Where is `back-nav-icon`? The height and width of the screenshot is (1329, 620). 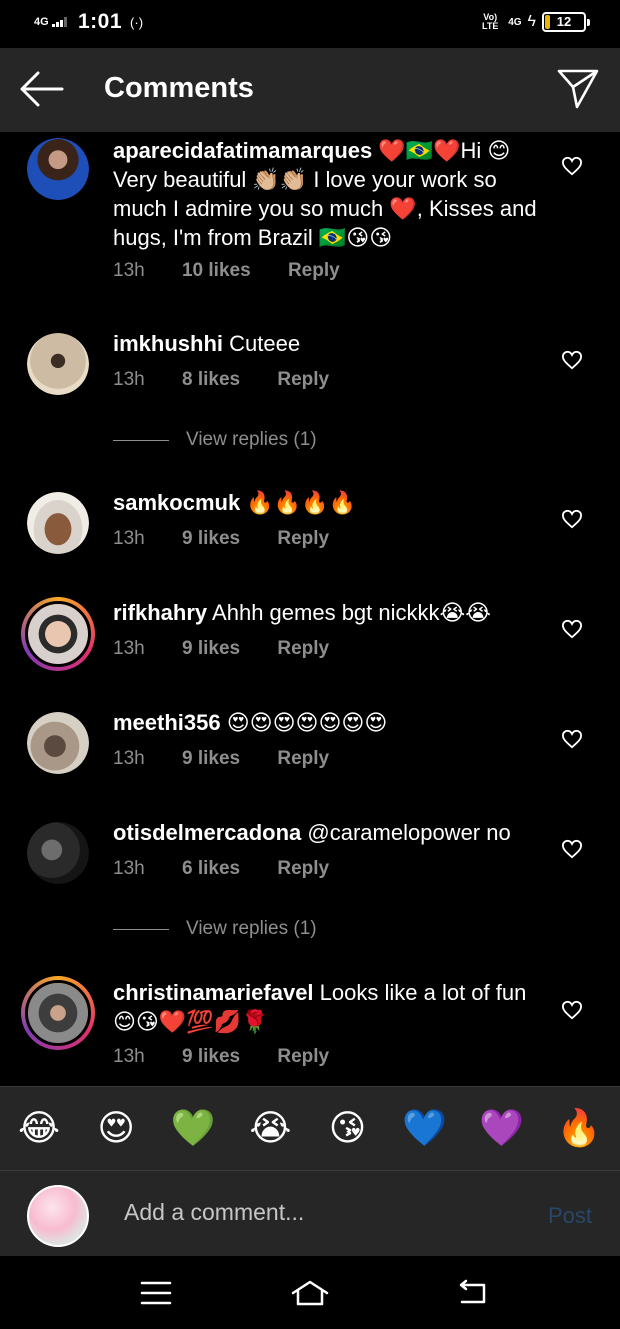
back-nav-icon is located at coordinates (472, 1293).